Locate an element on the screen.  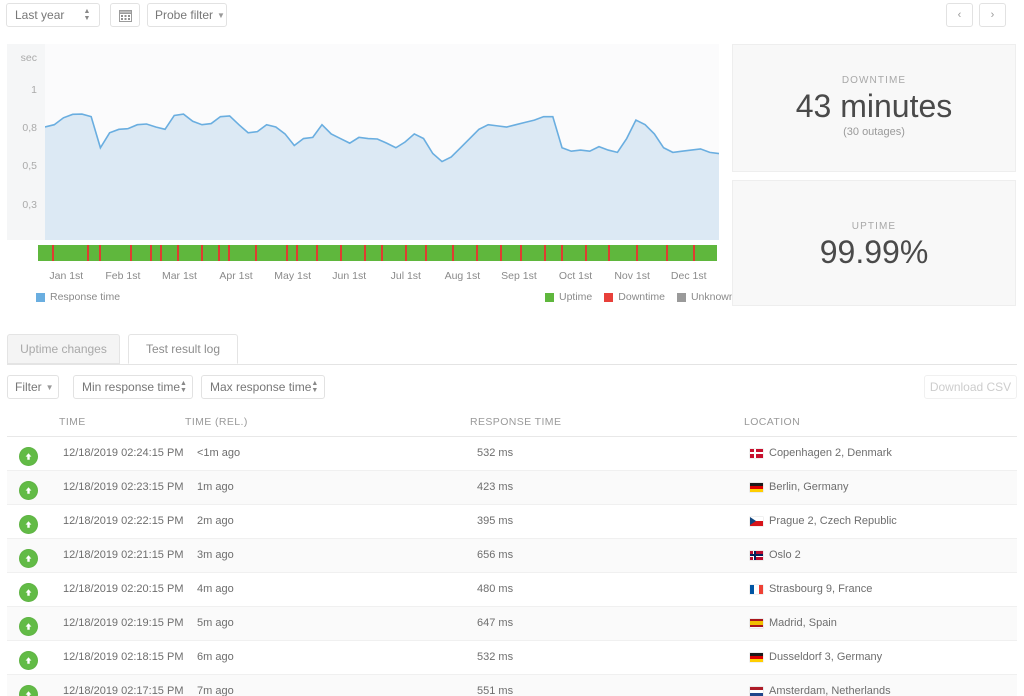
cell-location: Oslo 2 is located at coordinates (775, 555).